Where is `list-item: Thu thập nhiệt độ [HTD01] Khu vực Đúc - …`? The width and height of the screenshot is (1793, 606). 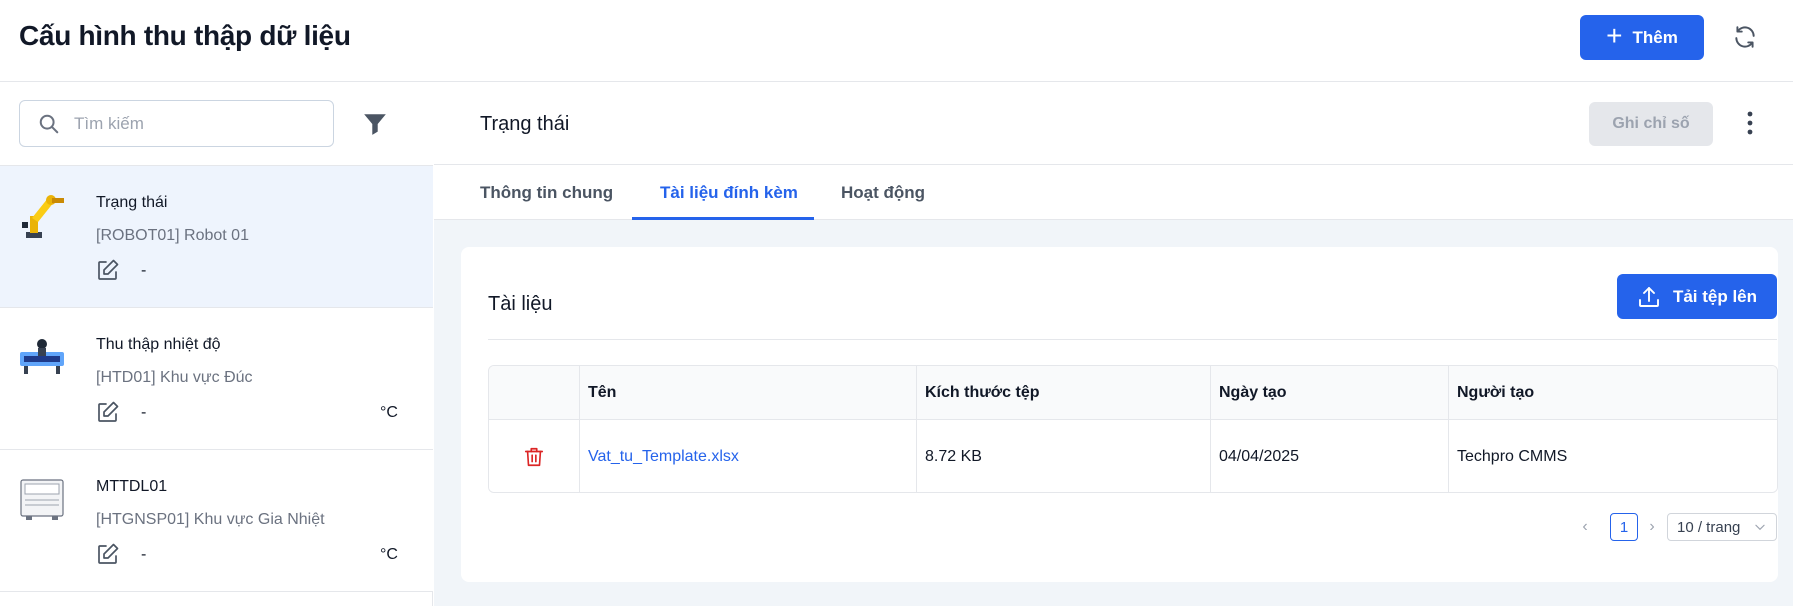
list-item: Thu thập nhiệt độ [HTD01] Khu vực Đúc - … is located at coordinates (216, 379).